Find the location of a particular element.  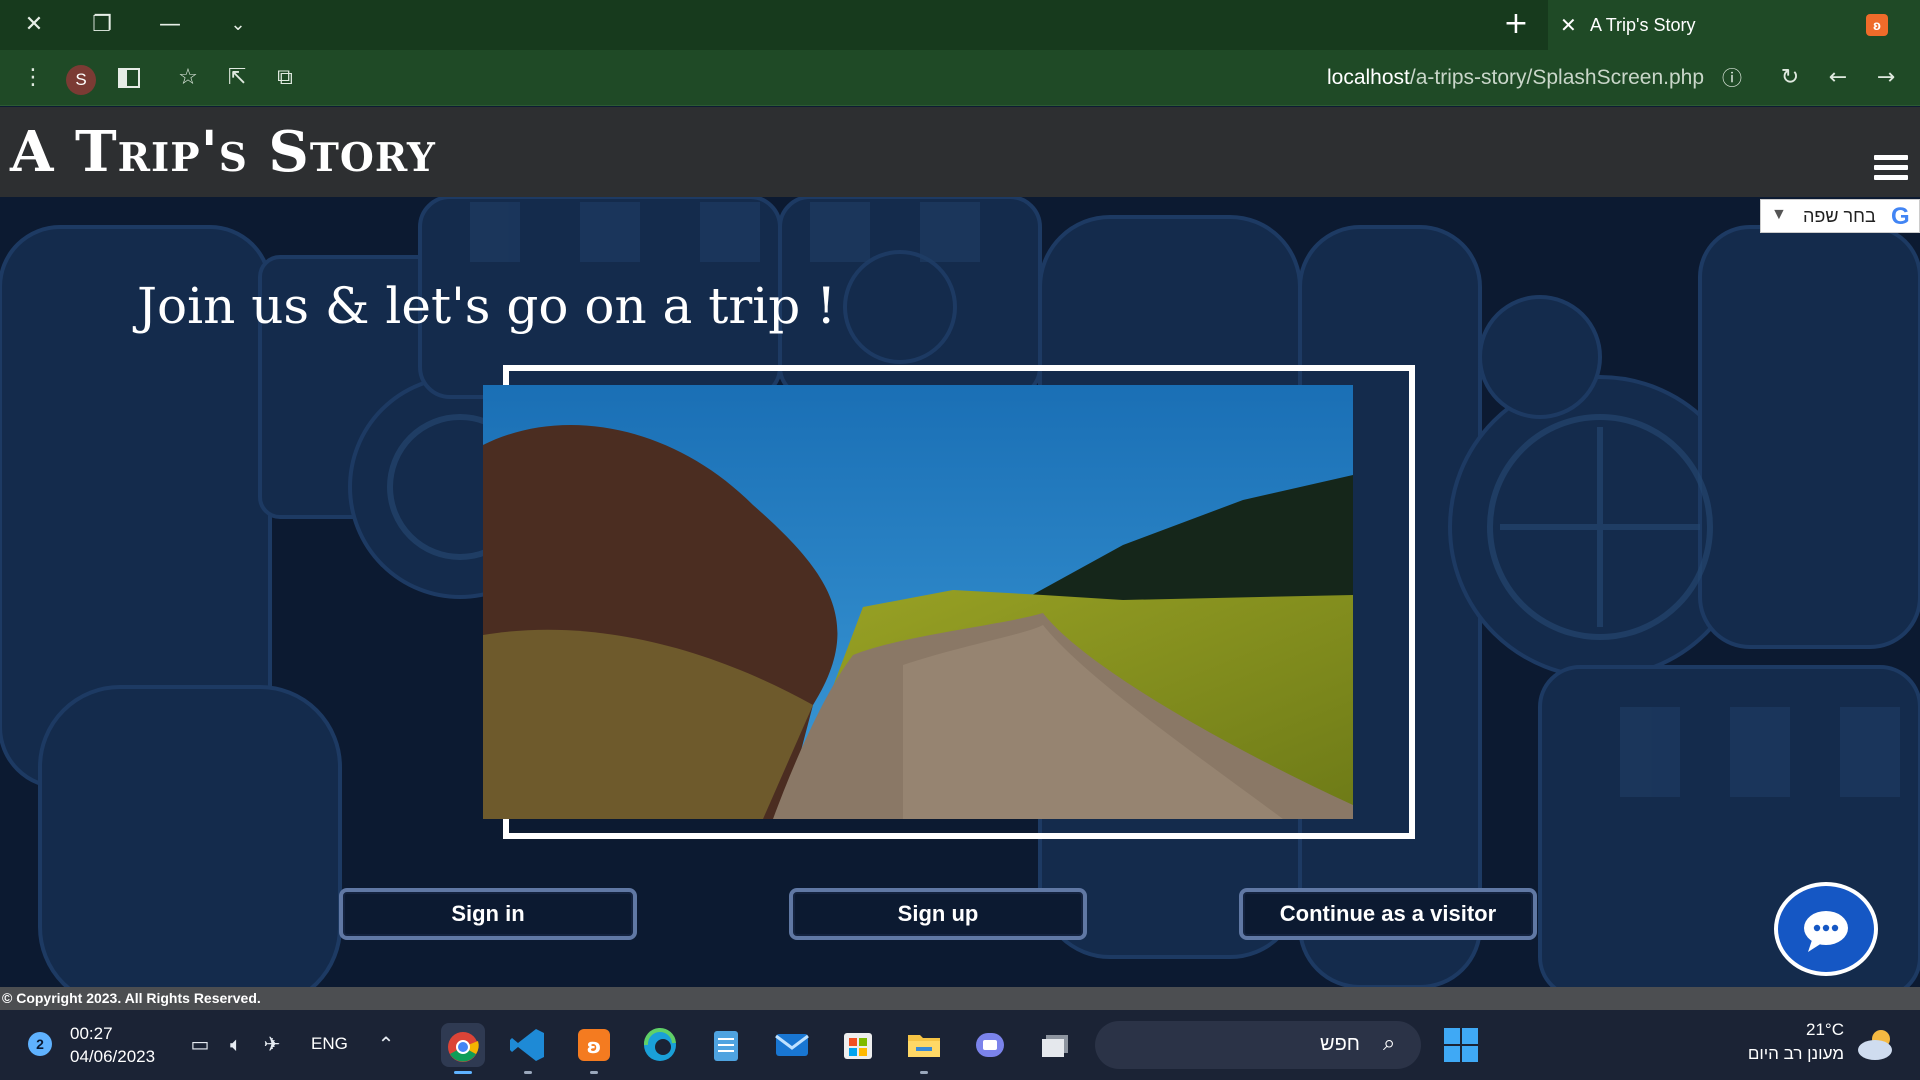

address-bar: localhost/a-trips-story/SplashScreen.php is located at coordinates (1452, 78).